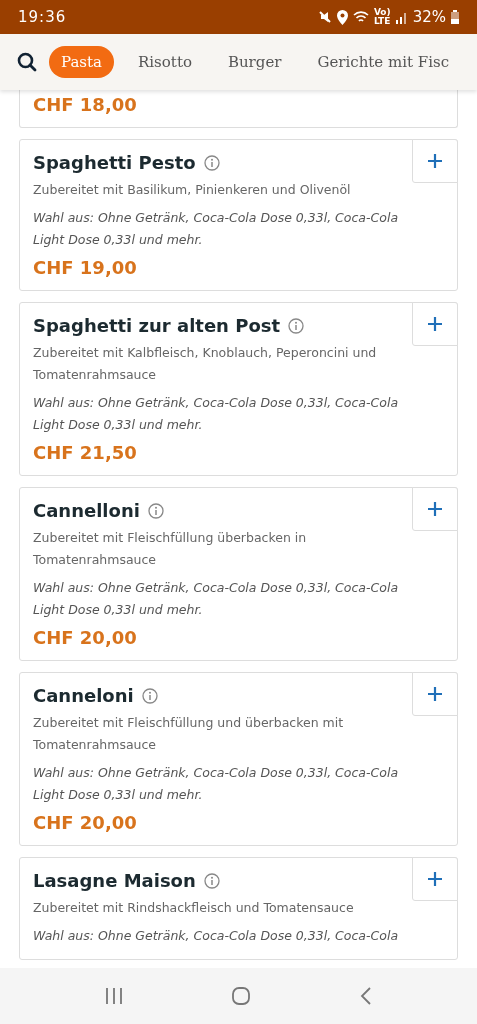  I want to click on location-icon, so click(342, 17).